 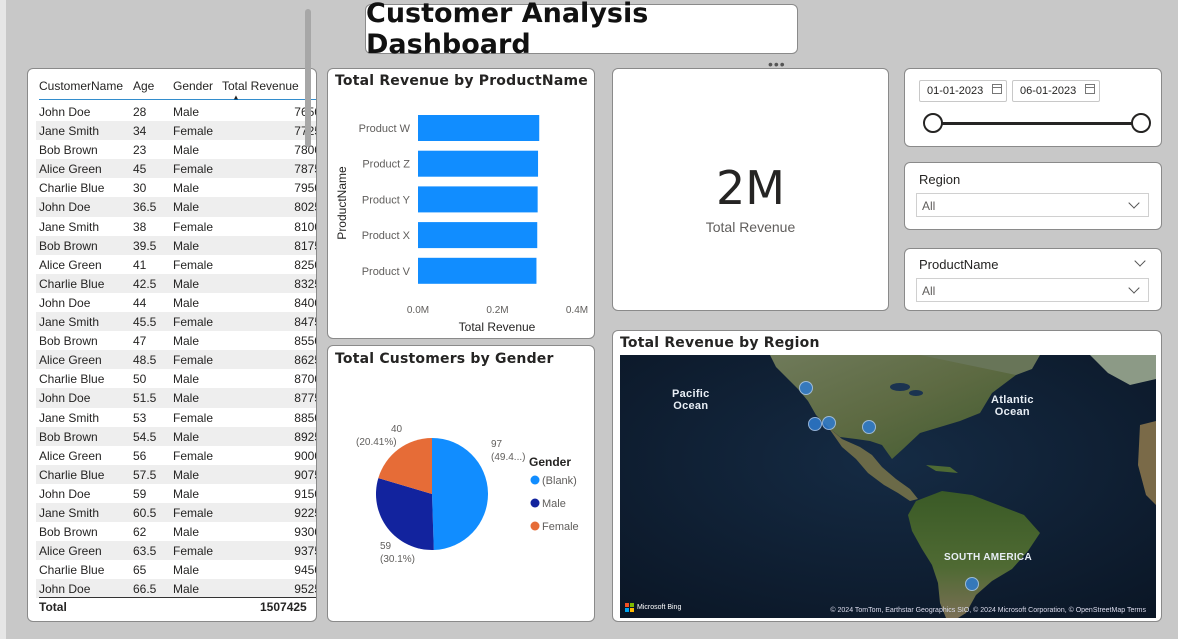 What do you see at coordinates (508, 457) in the screenshot?
I see `slice-percent-label: (49.4...)` at bounding box center [508, 457].